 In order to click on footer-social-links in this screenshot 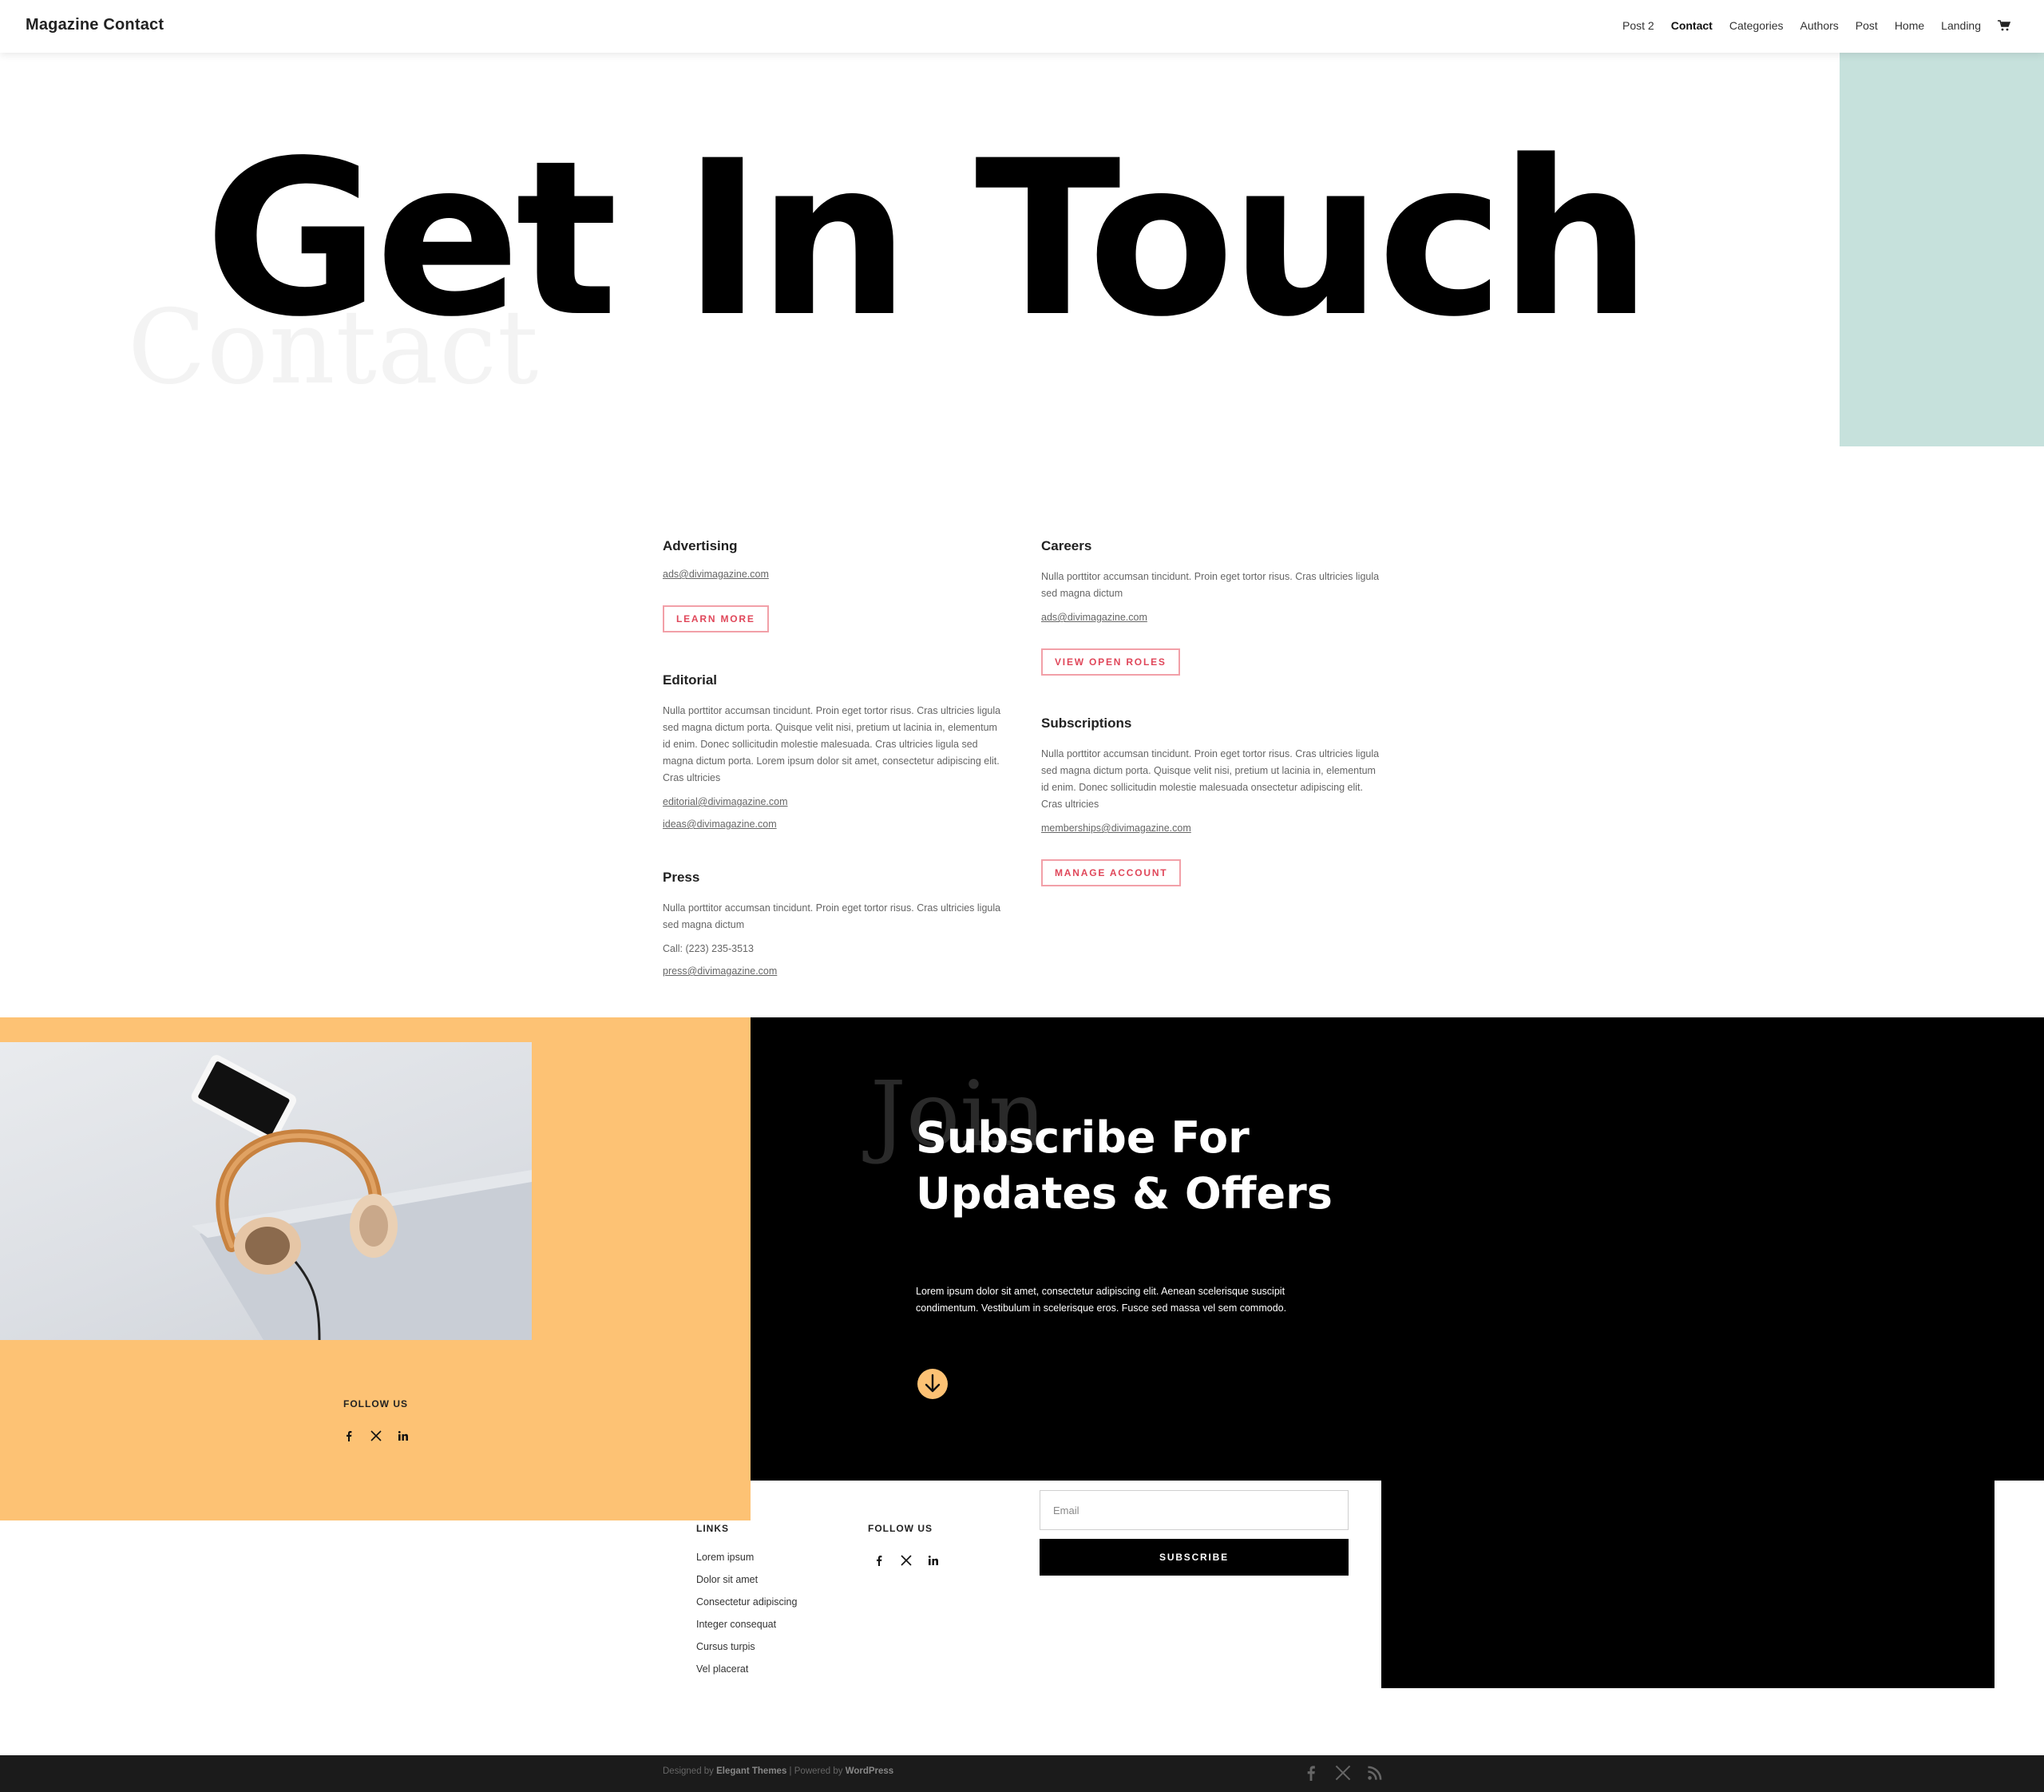, I will do `click(906, 1560)`.